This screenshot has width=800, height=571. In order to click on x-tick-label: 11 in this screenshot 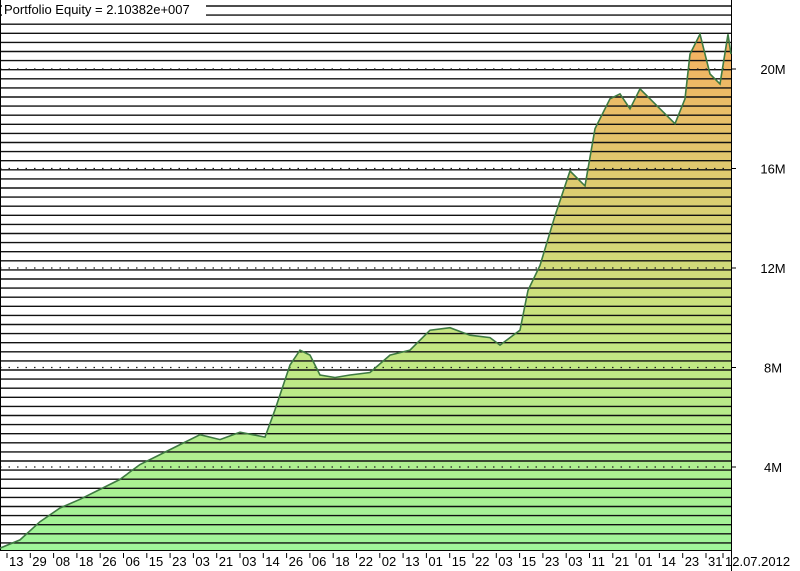, I will do `click(599, 561)`.